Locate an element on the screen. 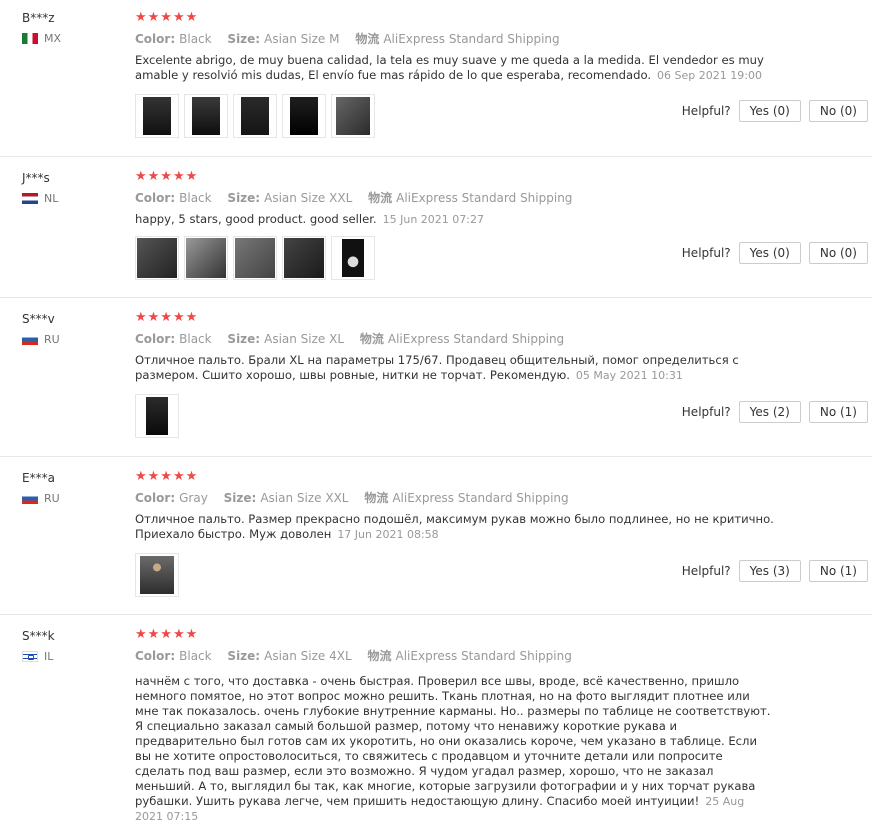 Image resolution: width=893 pixels, height=824 pixels. review-date: 15 Jun 2021 07:27 is located at coordinates (433, 219).